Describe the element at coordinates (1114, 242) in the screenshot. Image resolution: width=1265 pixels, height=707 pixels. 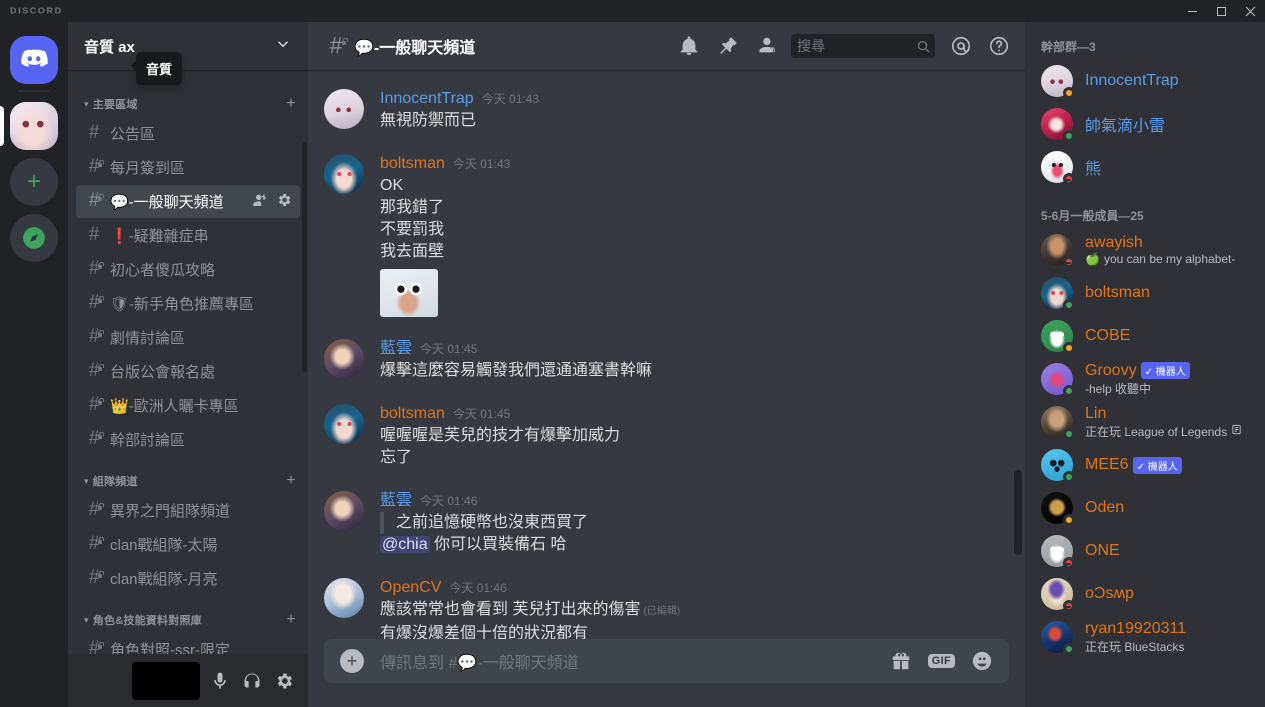
I see `member-name: awayish` at that location.